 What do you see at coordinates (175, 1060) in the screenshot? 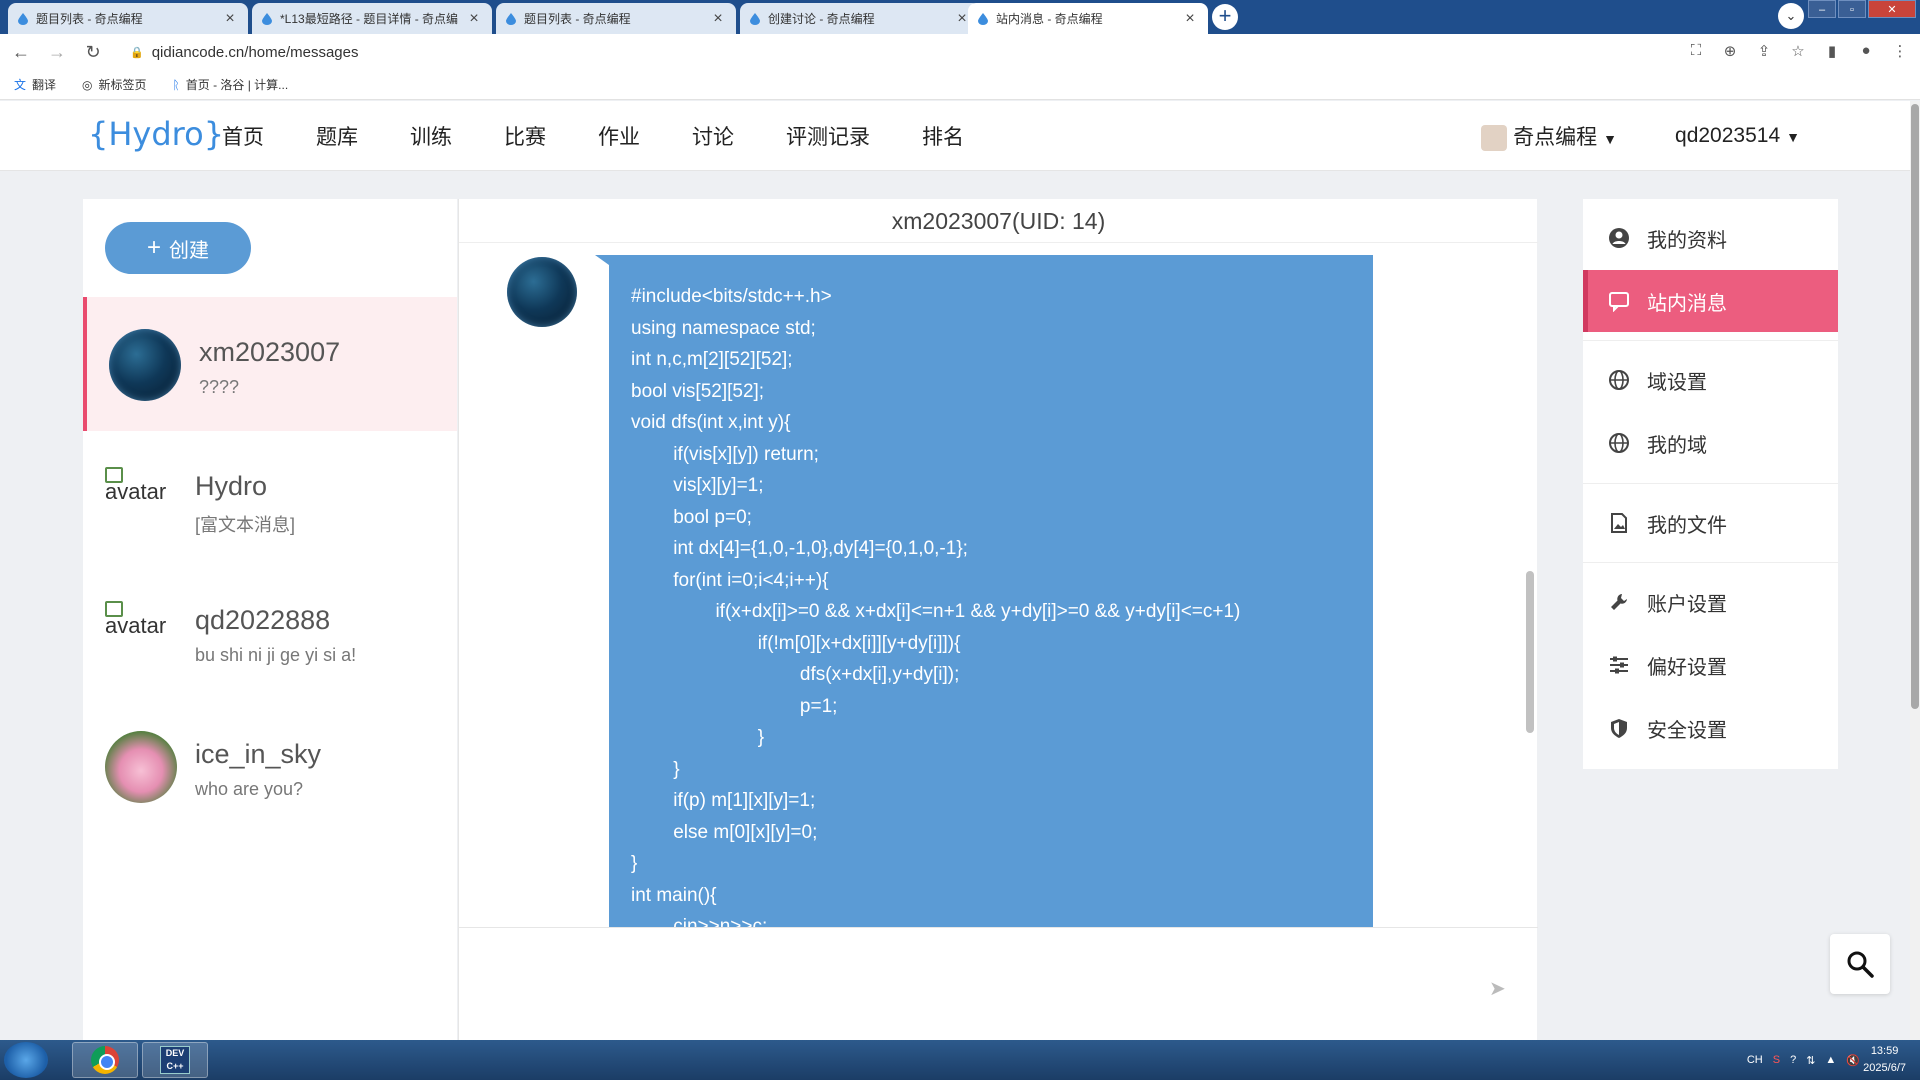
I see `taskbar-devcpp: DEV C++` at bounding box center [175, 1060].